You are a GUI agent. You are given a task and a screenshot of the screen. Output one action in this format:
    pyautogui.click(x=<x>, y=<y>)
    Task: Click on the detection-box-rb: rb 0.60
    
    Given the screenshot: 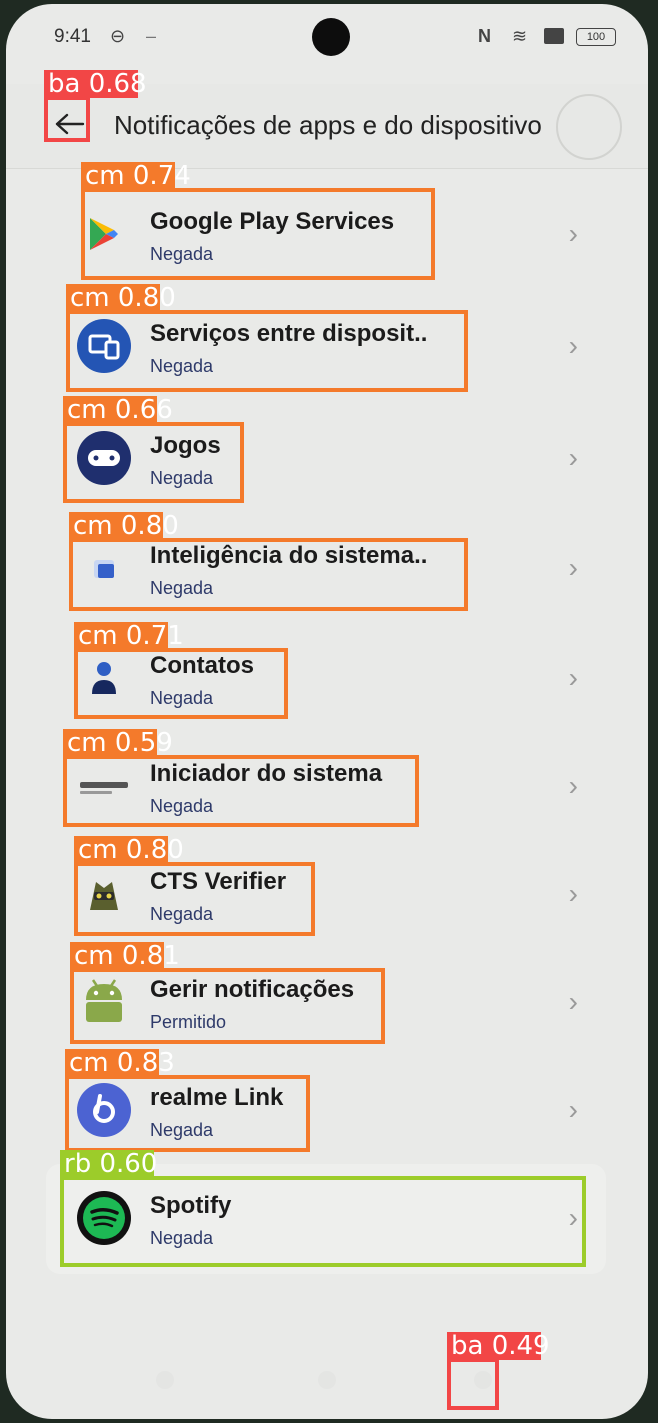 What is the action you would take?
    pyautogui.click(x=323, y=1208)
    